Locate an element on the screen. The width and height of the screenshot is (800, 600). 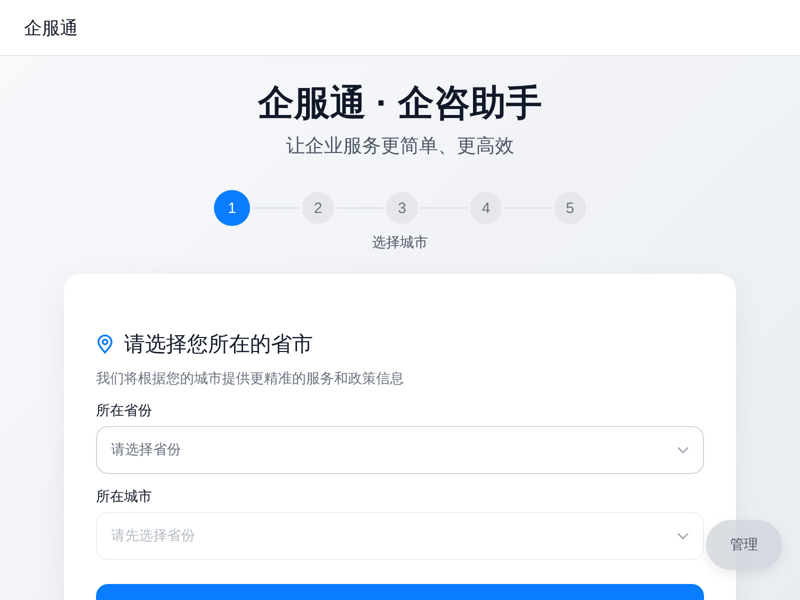
step-caption: 选择城市 is located at coordinates (400, 243).